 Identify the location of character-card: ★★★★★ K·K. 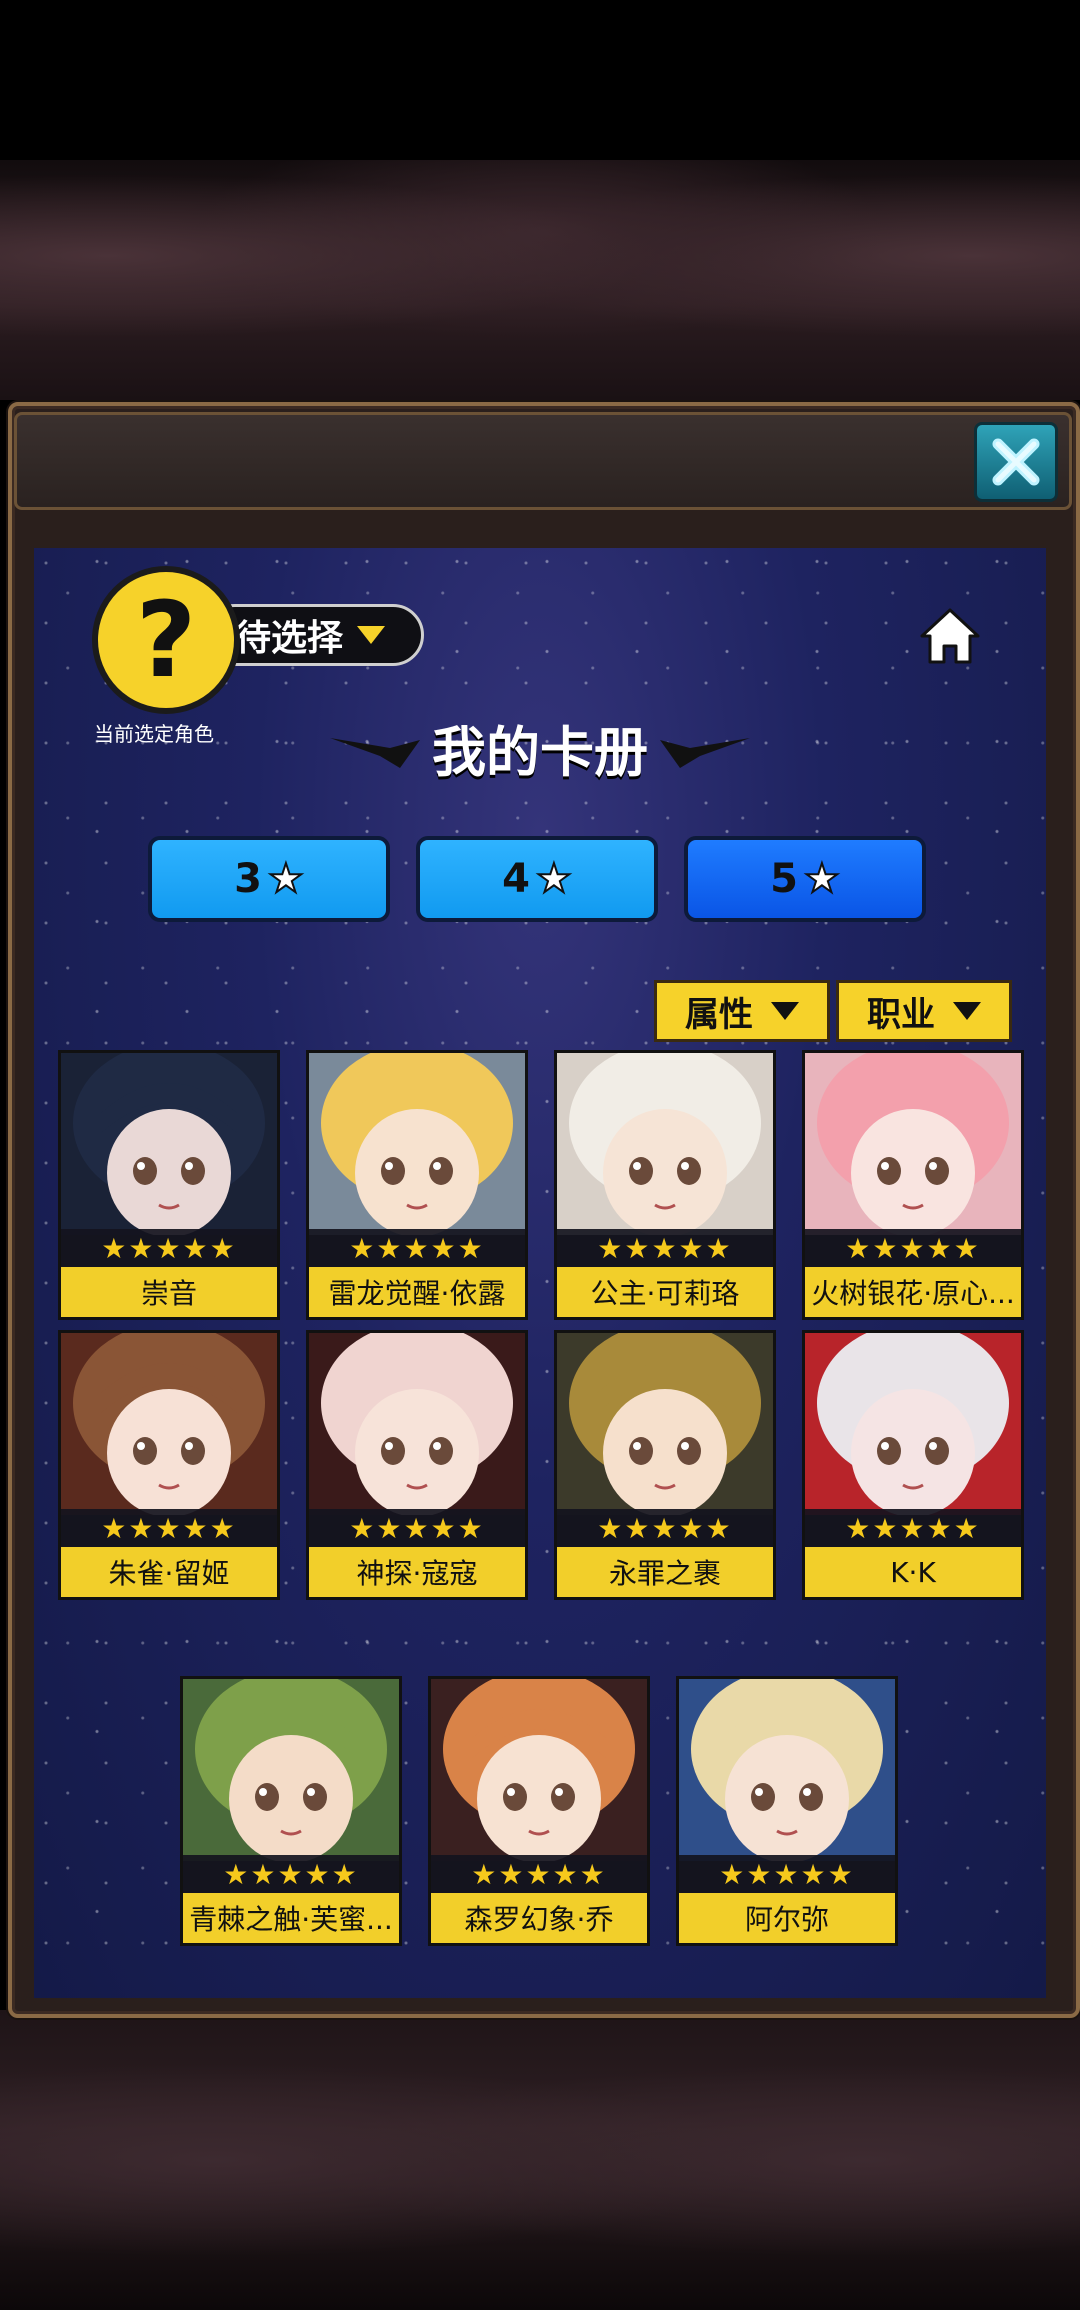
(913, 1465).